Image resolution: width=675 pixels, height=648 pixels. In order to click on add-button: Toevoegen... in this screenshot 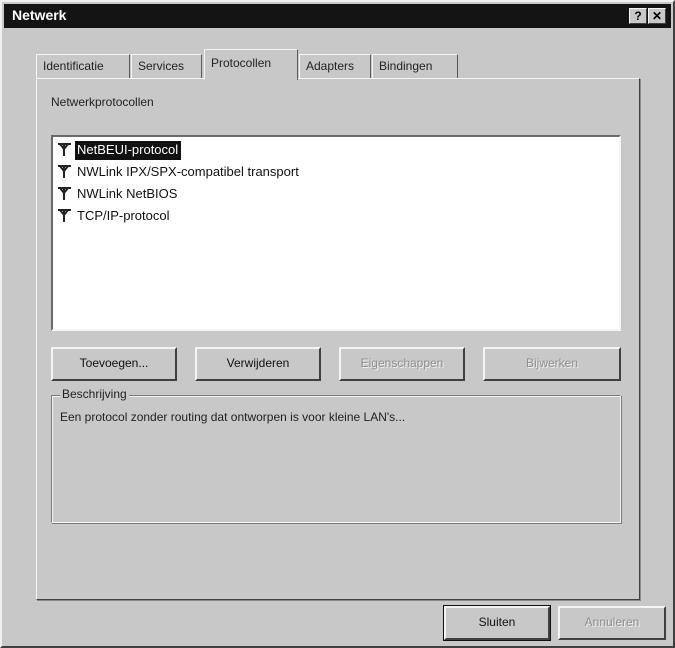, I will do `click(114, 364)`.